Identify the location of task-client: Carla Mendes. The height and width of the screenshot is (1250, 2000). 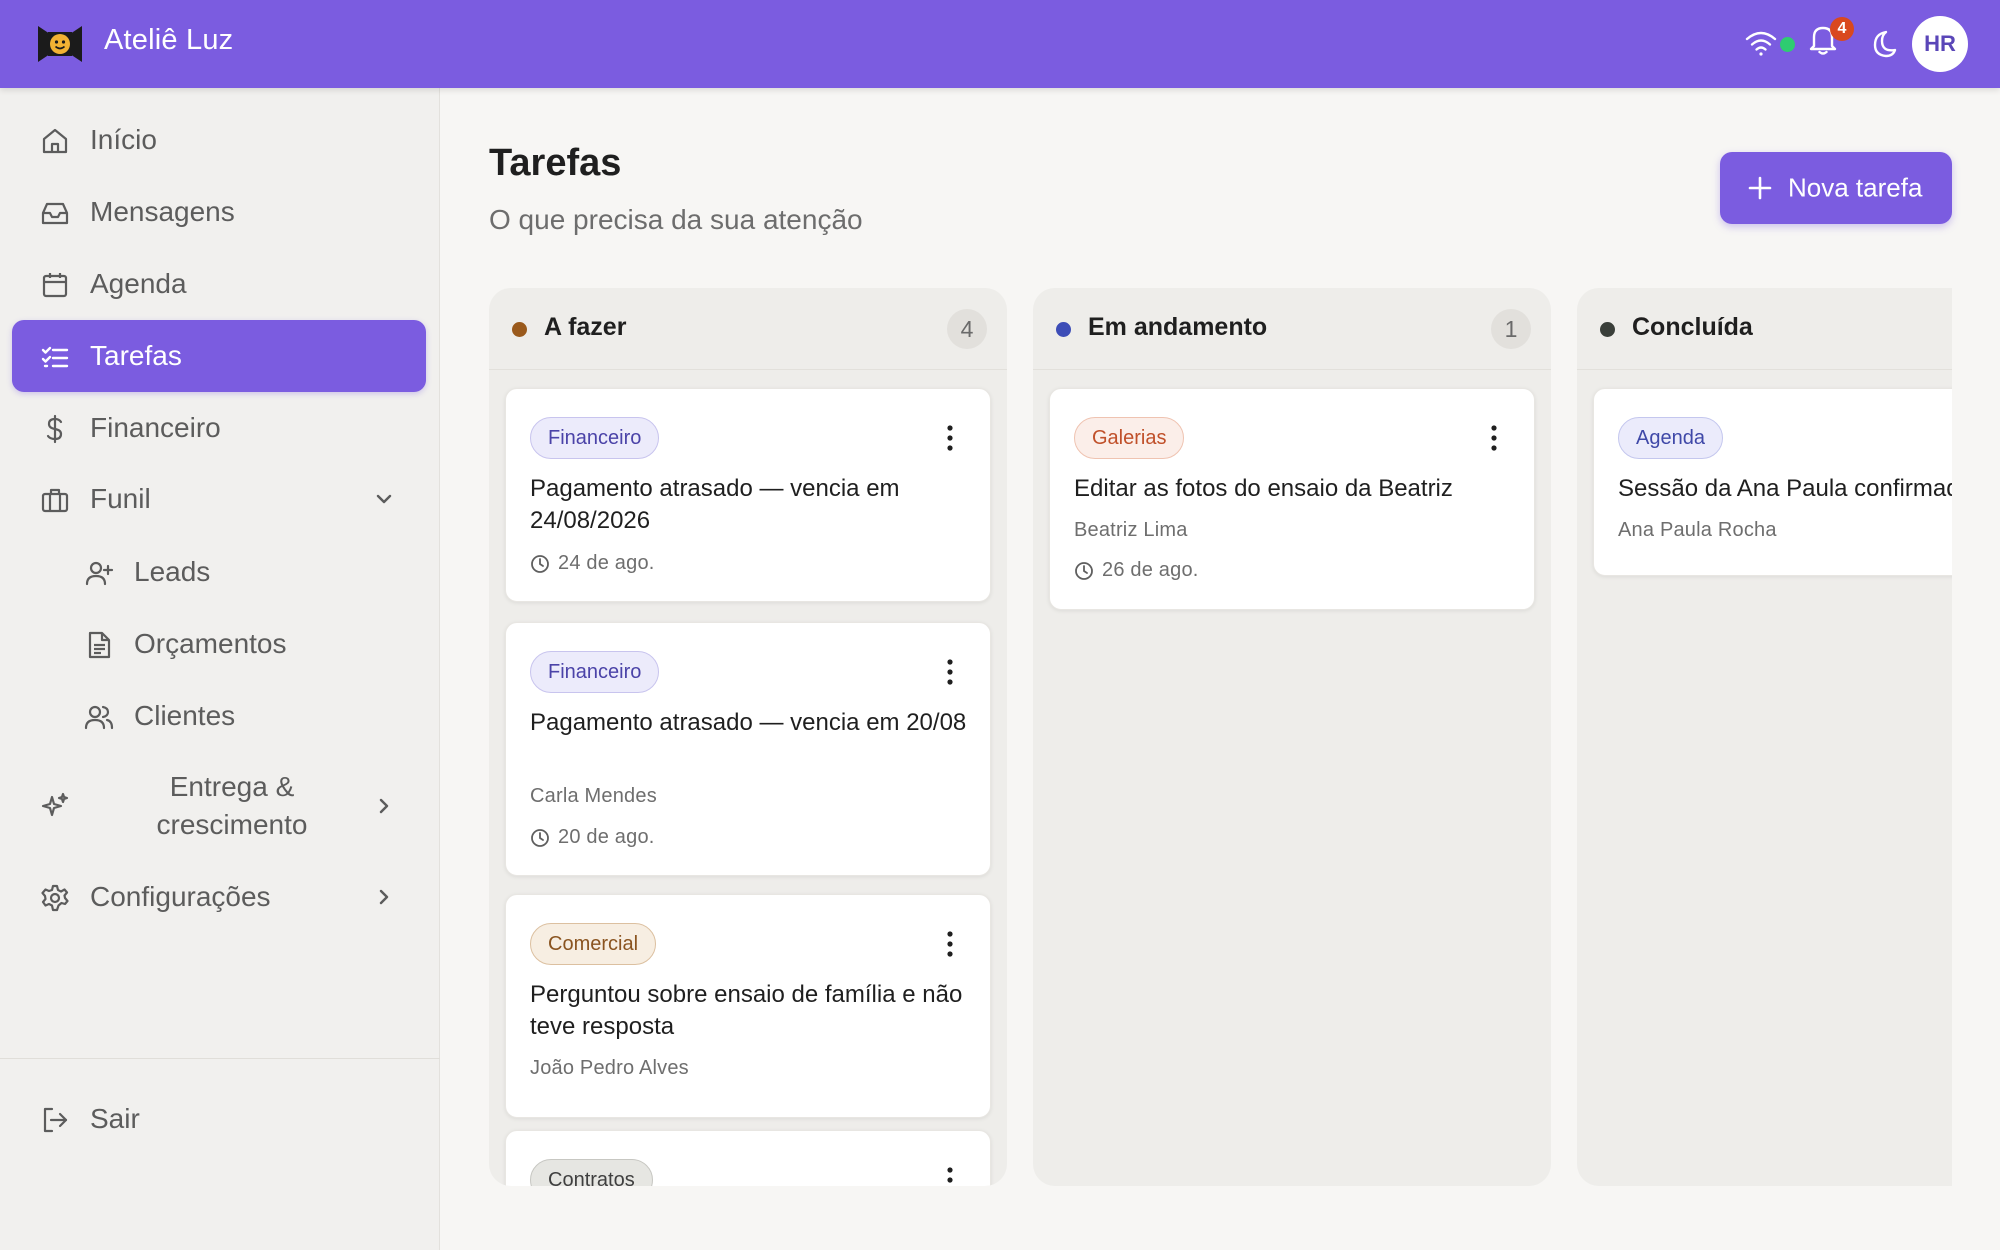
(593, 796).